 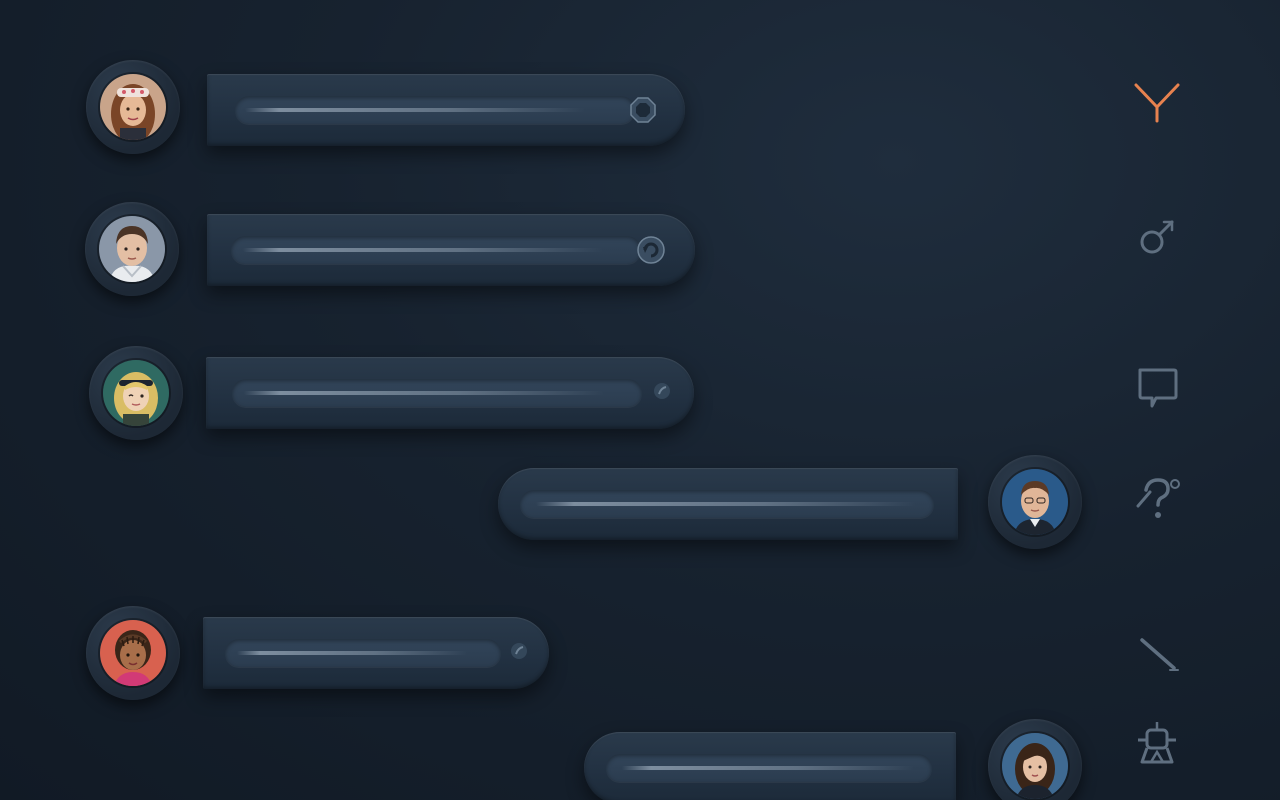 What do you see at coordinates (1157, 239) in the screenshot?
I see `bomb-icon` at bounding box center [1157, 239].